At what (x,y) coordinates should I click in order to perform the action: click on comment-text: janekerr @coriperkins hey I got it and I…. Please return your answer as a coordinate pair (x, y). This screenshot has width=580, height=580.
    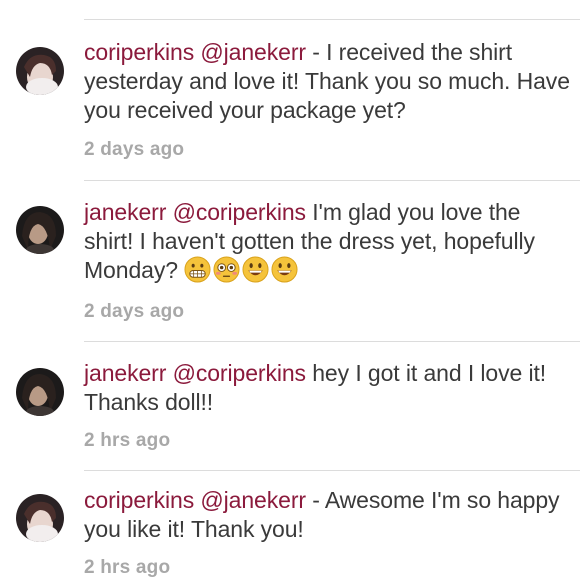
    Looking at the image, I should click on (329, 388).